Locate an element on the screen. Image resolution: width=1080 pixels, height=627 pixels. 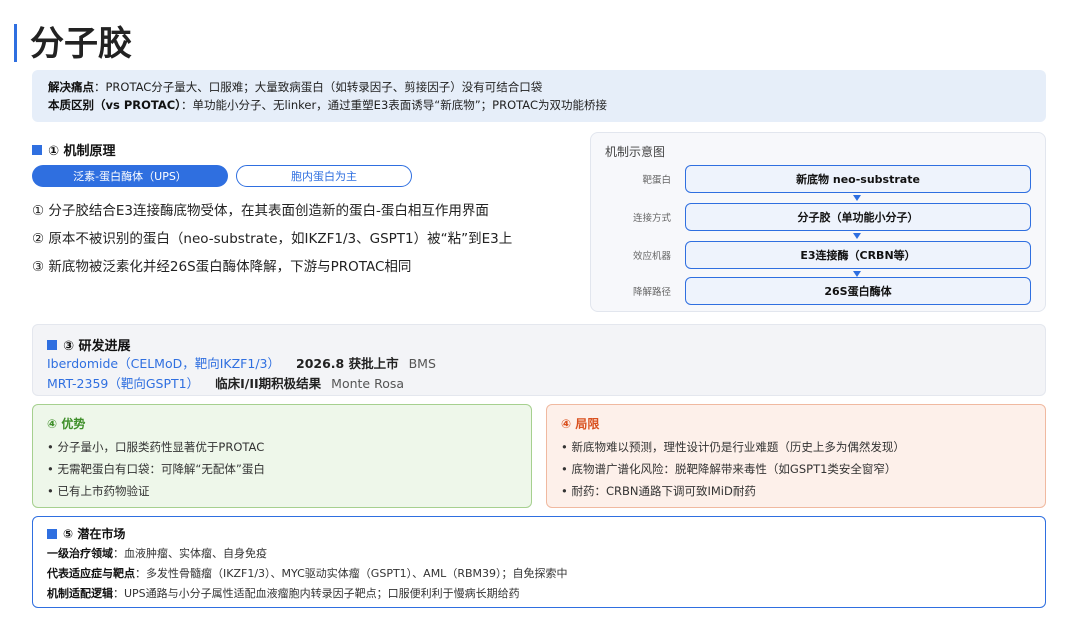
mechanism-step: ① 分子胶结合E3连接酶底物受体，在其表面创造新的蛋白-蛋白相互作用界面 is located at coordinates (260, 211).